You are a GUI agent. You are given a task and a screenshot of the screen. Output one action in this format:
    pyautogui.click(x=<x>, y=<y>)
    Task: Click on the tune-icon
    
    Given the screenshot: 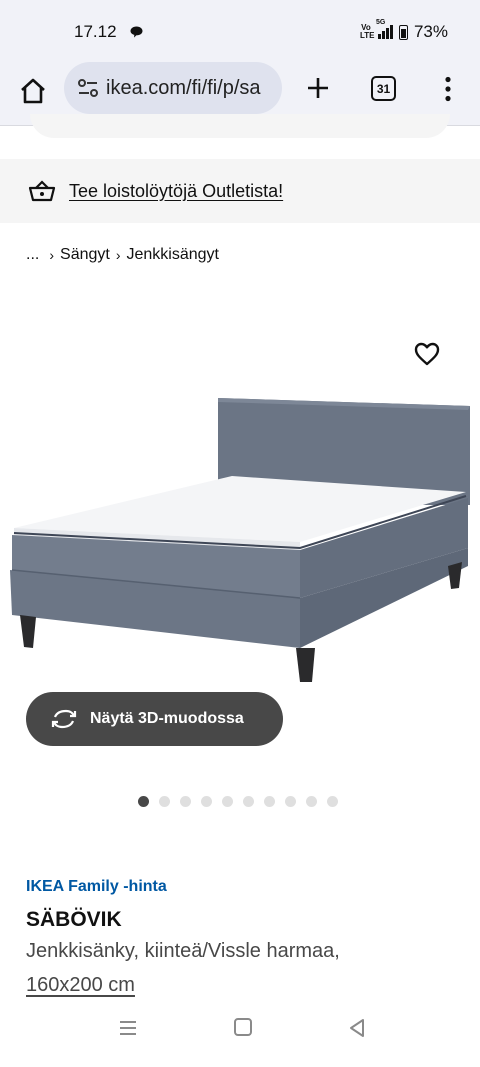 What is the action you would take?
    pyautogui.click(x=88, y=88)
    